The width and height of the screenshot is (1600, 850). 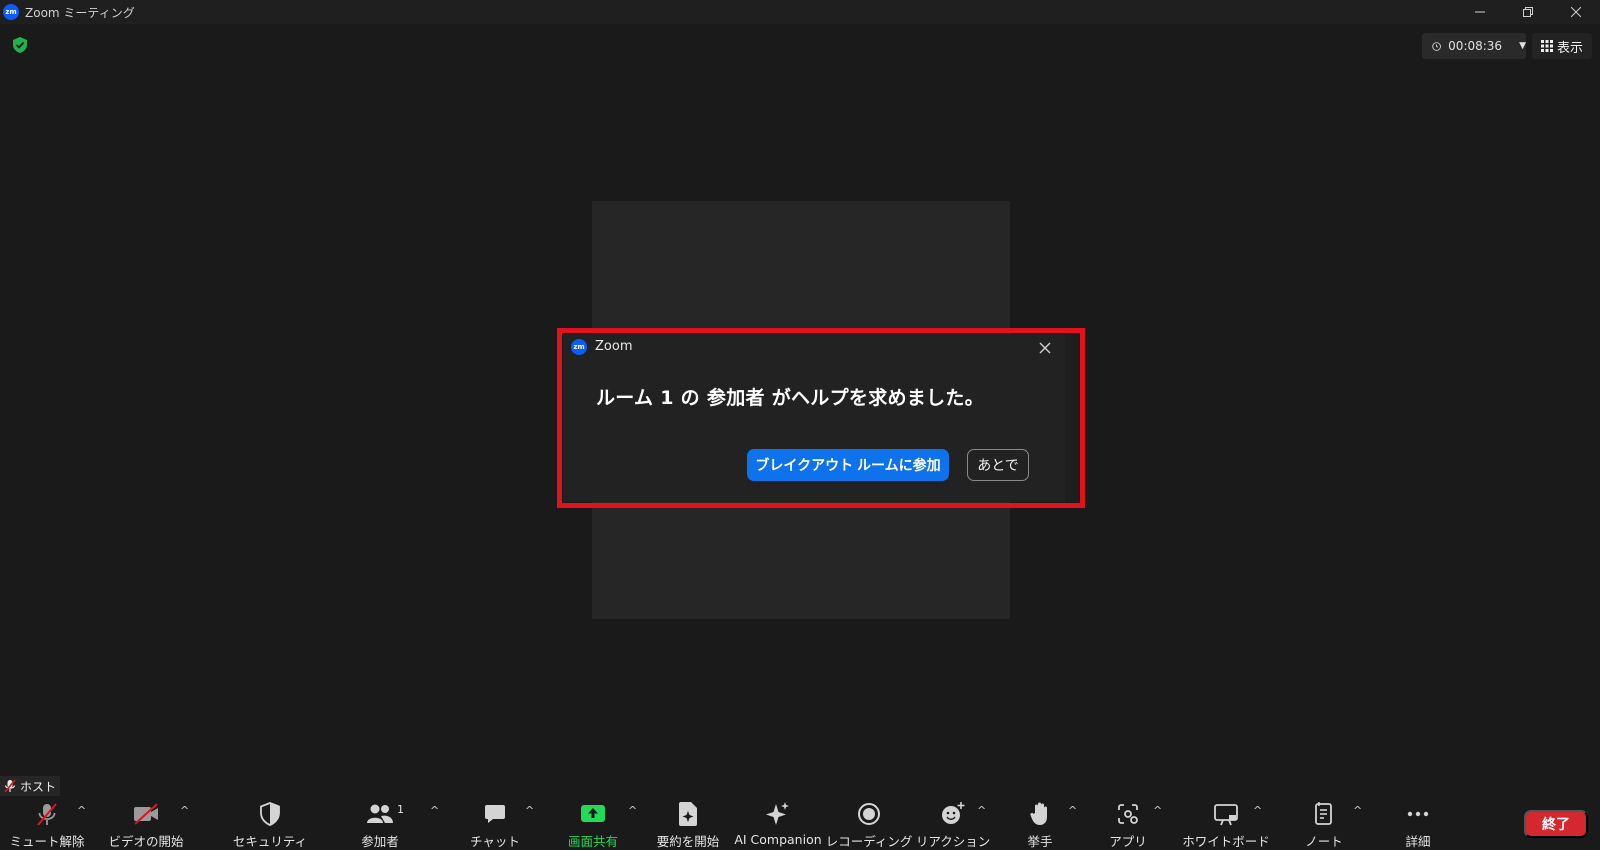 I want to click on toolbar-label: AI Companion, so click(x=778, y=839).